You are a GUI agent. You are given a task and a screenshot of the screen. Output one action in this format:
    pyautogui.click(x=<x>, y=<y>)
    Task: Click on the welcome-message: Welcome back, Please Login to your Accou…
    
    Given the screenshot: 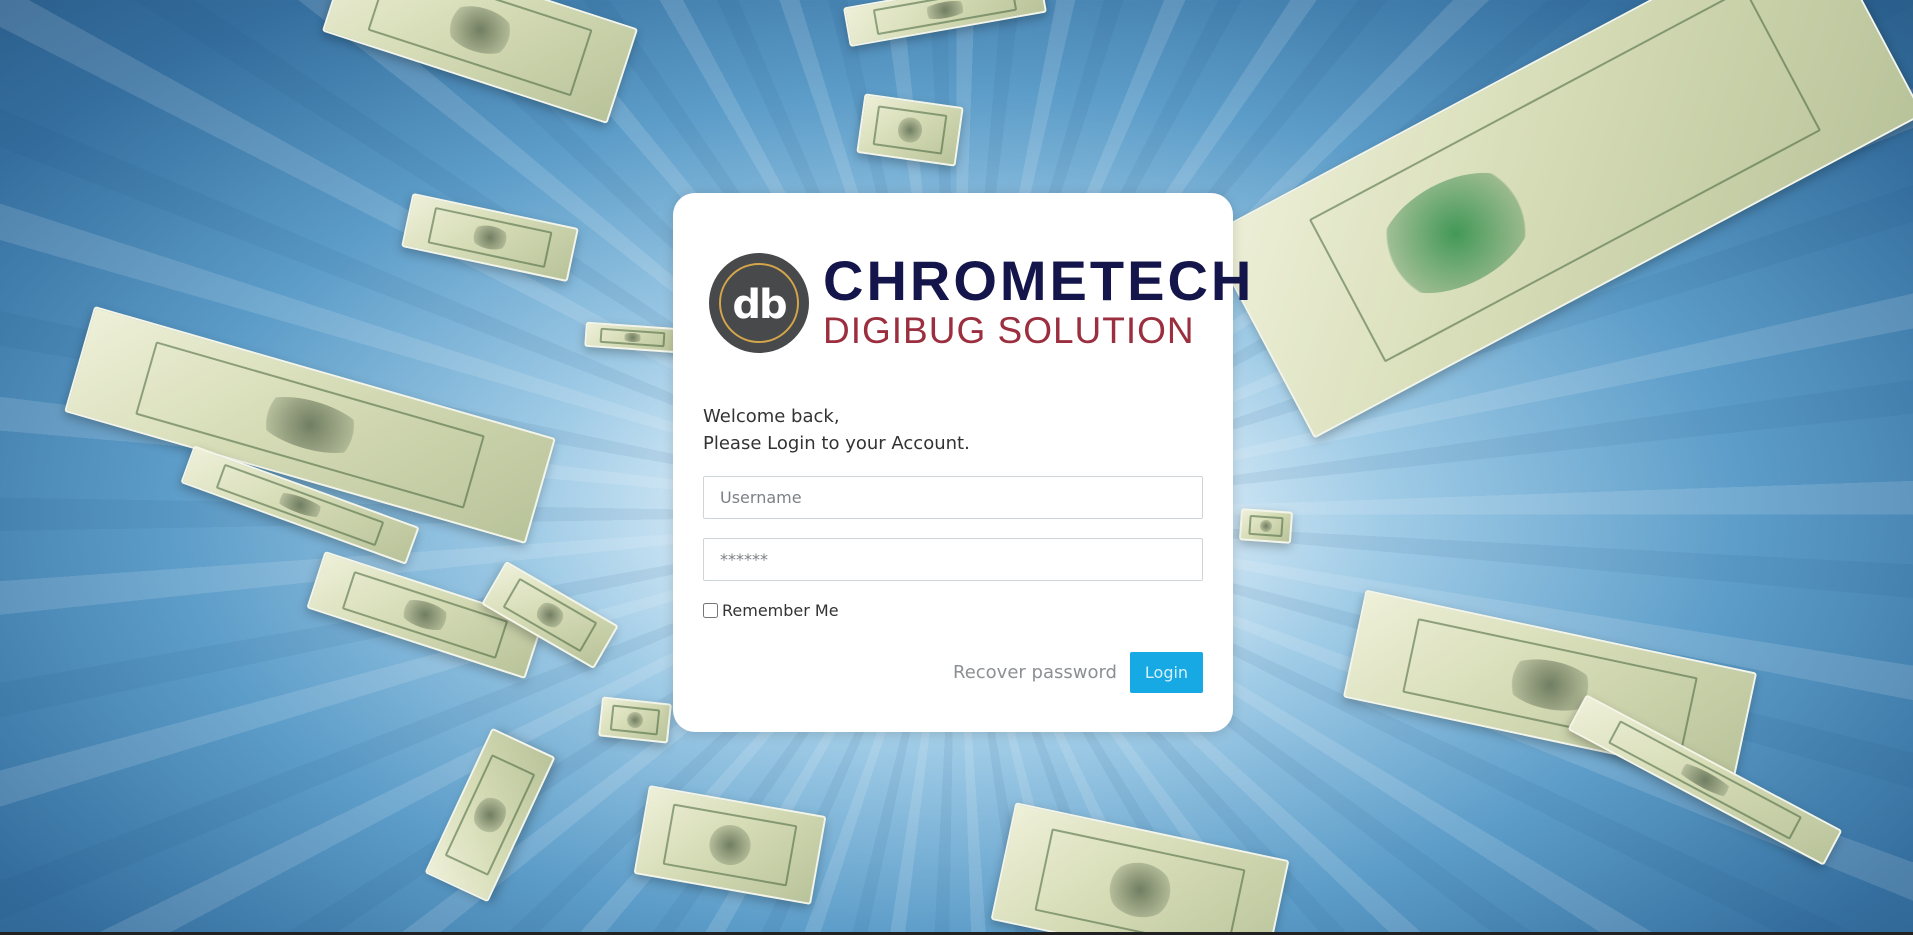 What is the action you would take?
    pyautogui.click(x=836, y=430)
    